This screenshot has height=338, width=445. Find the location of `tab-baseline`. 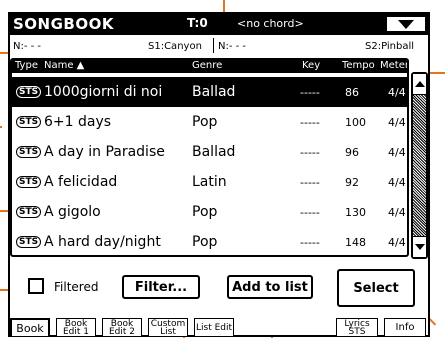

tab-baseline is located at coordinates (219, 336).